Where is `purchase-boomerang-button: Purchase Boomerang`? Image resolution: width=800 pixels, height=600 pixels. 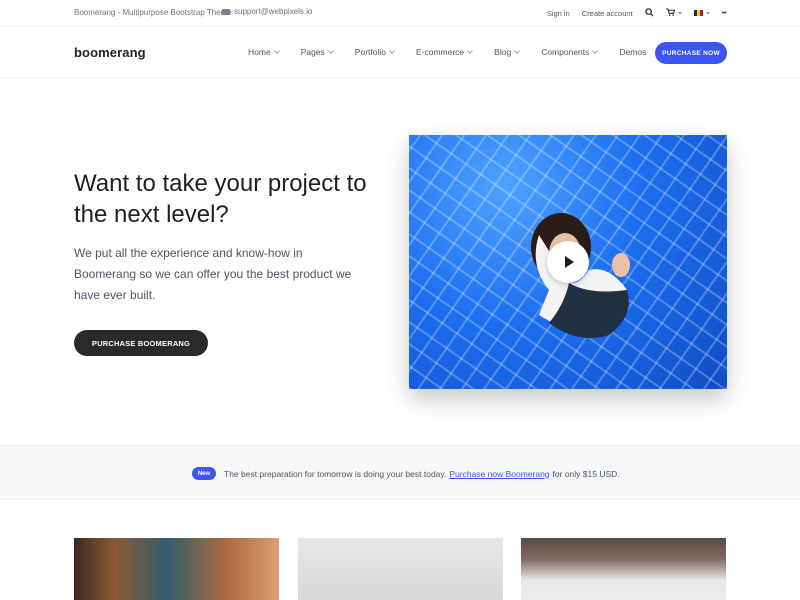 purchase-boomerang-button: Purchase Boomerang is located at coordinates (141, 343).